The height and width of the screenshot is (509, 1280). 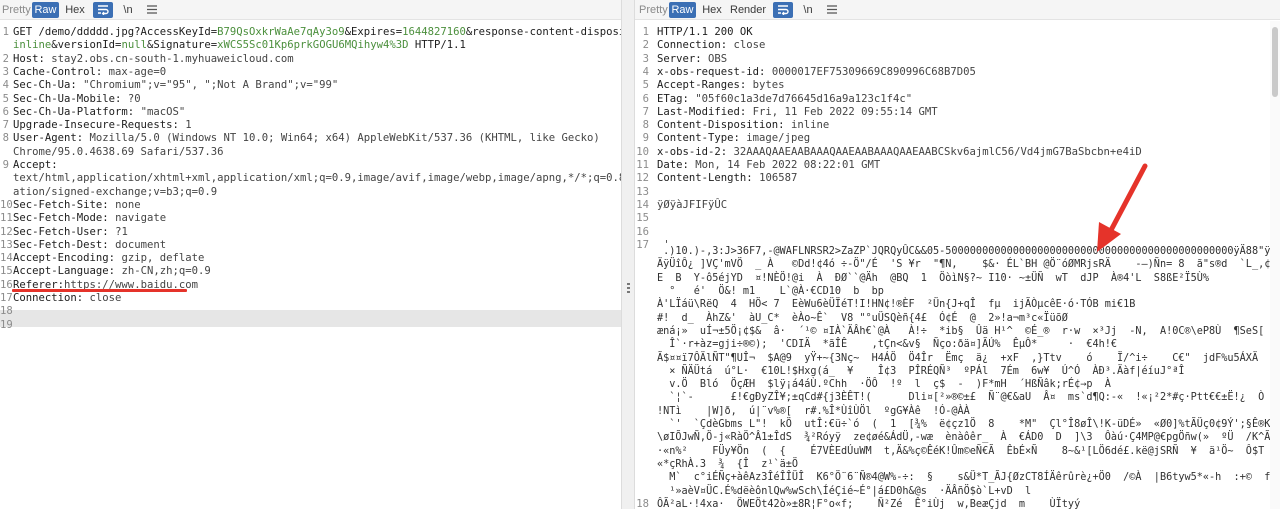 I want to click on request-token: &response-content-disposition=, so click(x=543, y=32).